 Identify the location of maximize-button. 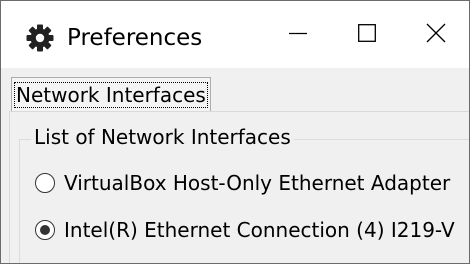
(366, 34).